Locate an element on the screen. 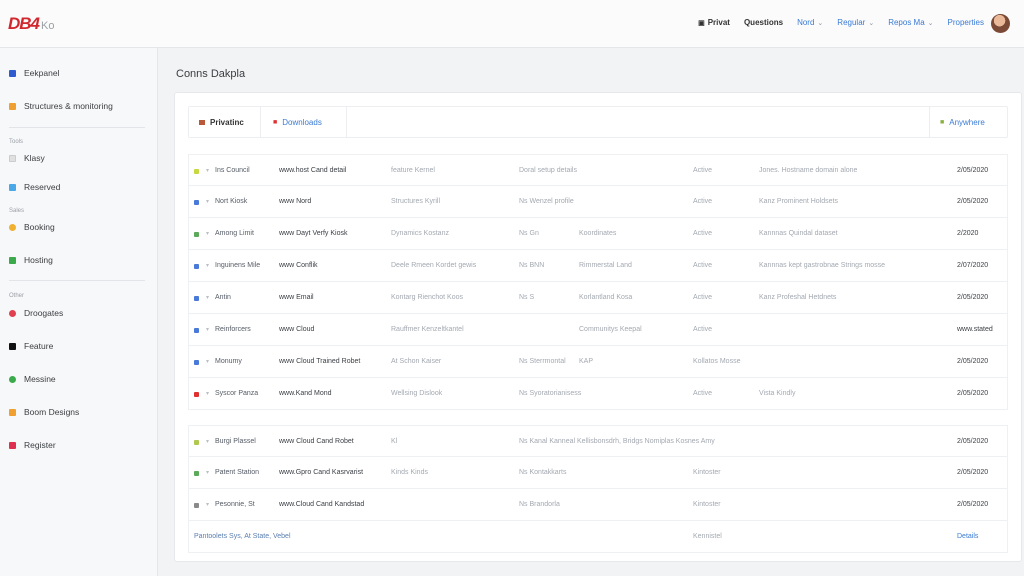  nav-item-properties: Properties is located at coordinates (966, 22).